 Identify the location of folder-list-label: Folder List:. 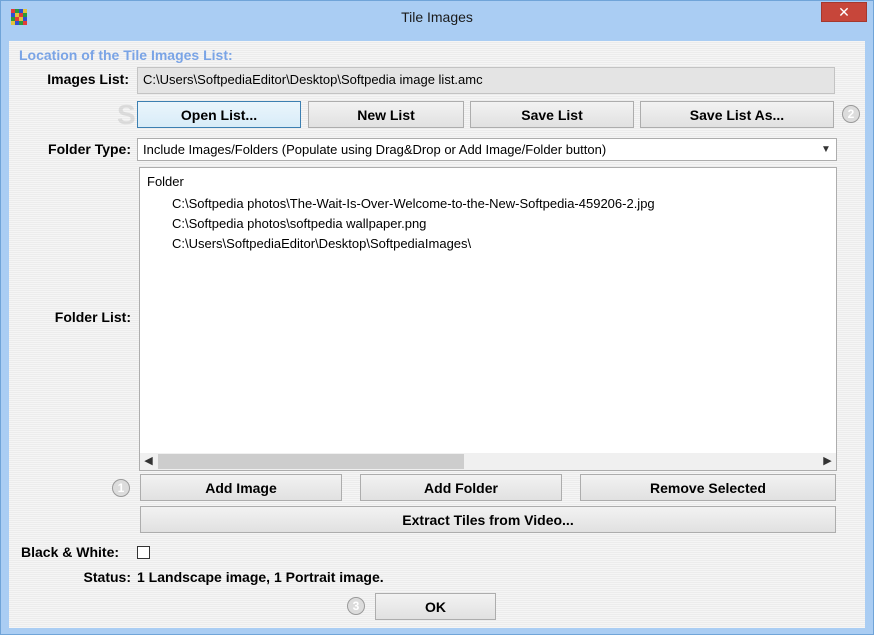
(92, 317).